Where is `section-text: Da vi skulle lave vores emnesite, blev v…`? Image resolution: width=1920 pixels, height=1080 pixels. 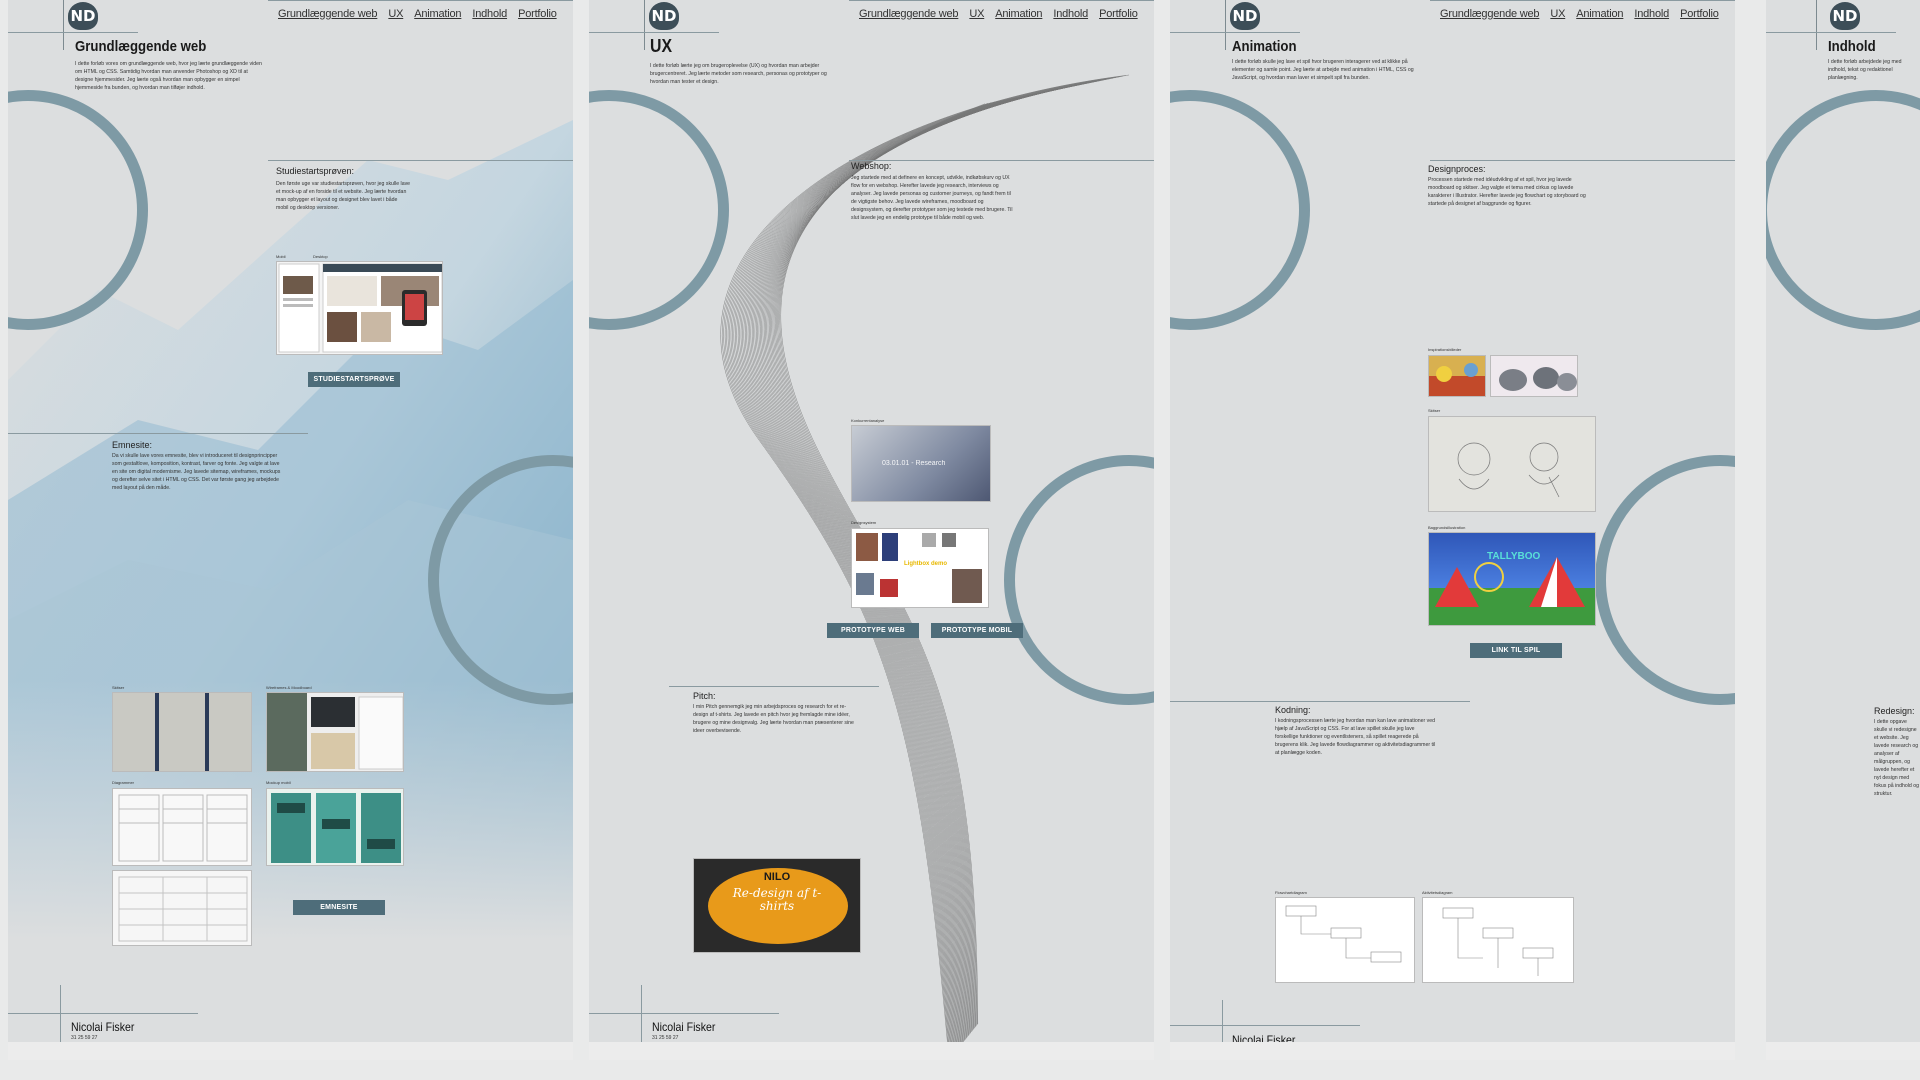
section-text: Da vi skulle lave vores emnesite, blev v… is located at coordinates (196, 472).